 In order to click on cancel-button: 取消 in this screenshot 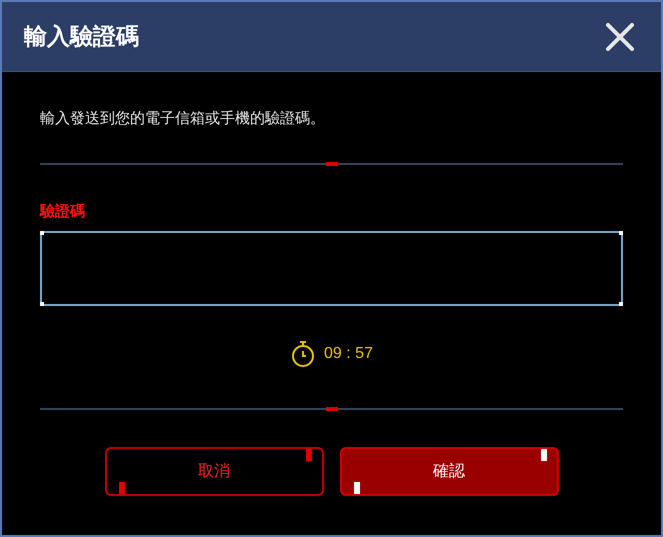, I will do `click(214, 471)`.